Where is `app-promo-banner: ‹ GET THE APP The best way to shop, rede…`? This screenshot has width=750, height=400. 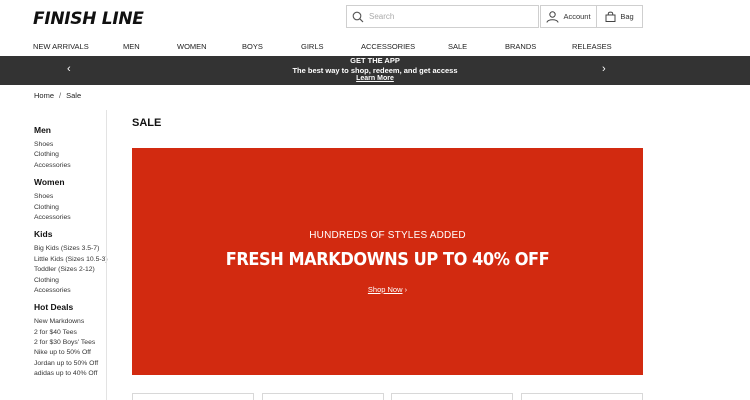 app-promo-banner: ‹ GET THE APP The best way to shop, rede… is located at coordinates (375, 70).